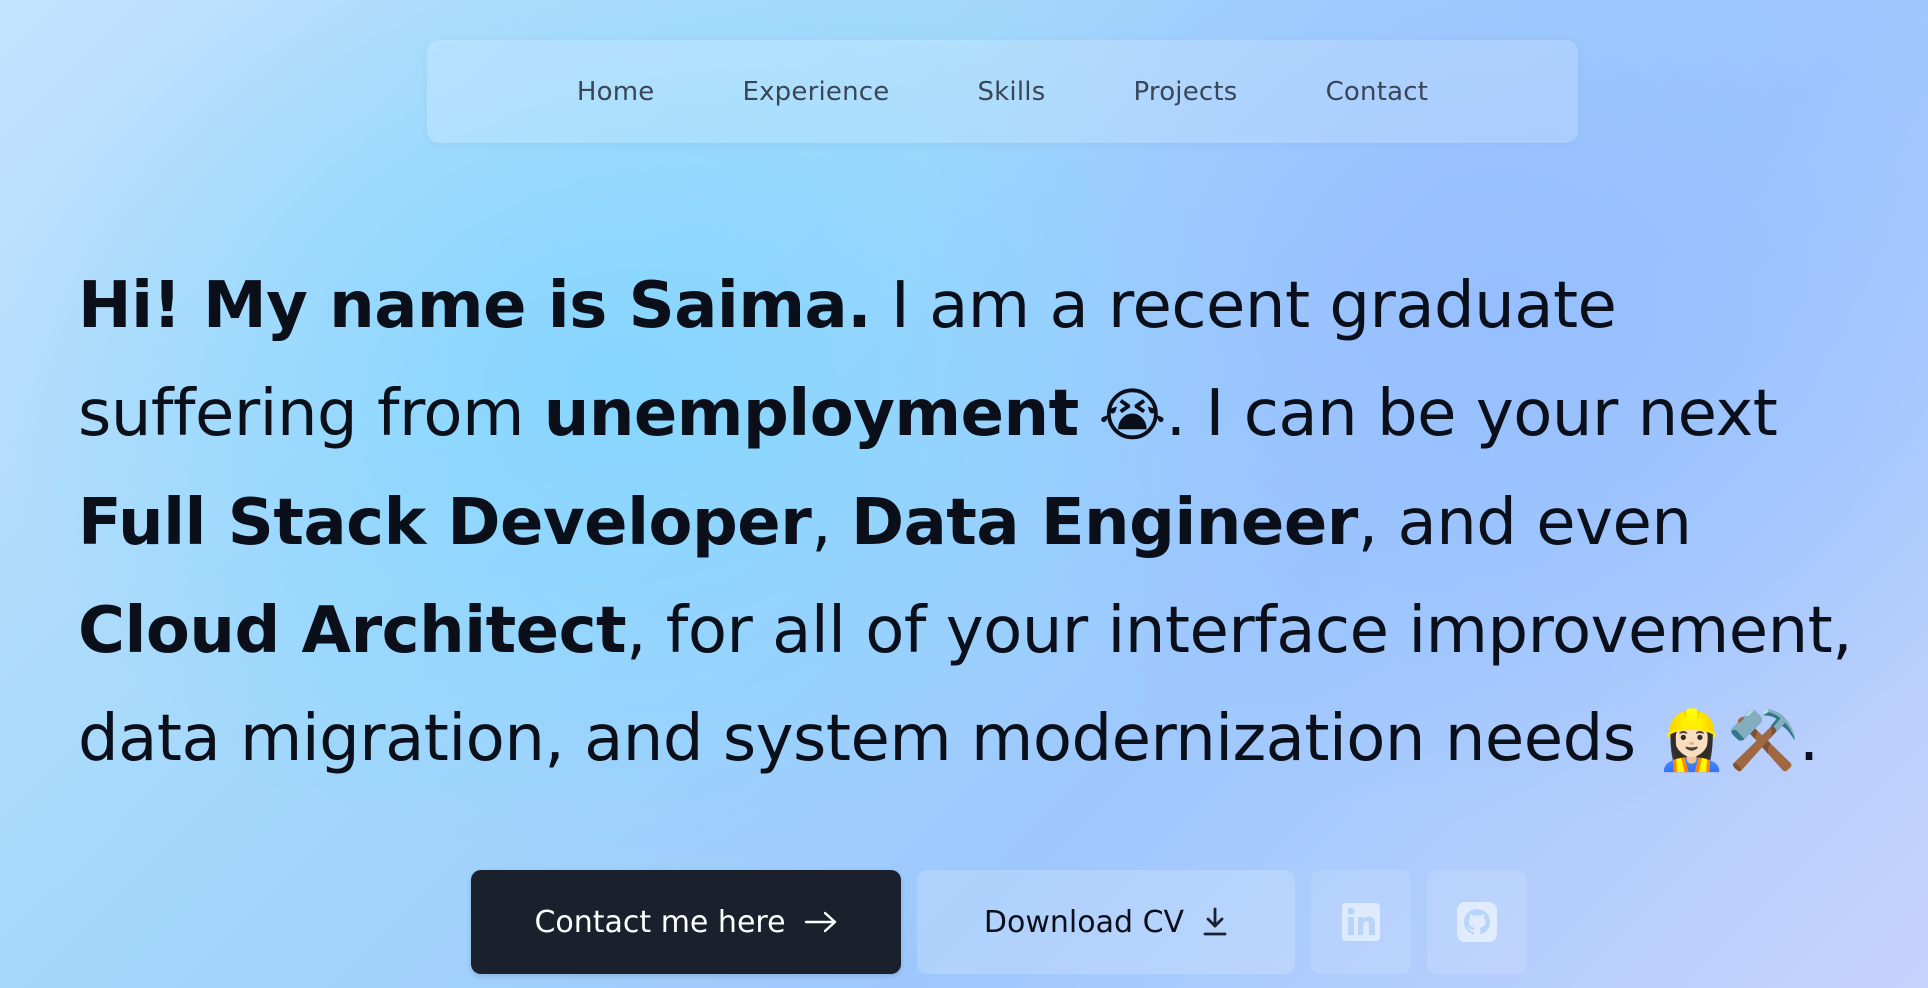 This screenshot has height=988, width=1928. Describe the element at coordinates (1377, 92) in the screenshot. I see `nav-contact: Contact` at that location.